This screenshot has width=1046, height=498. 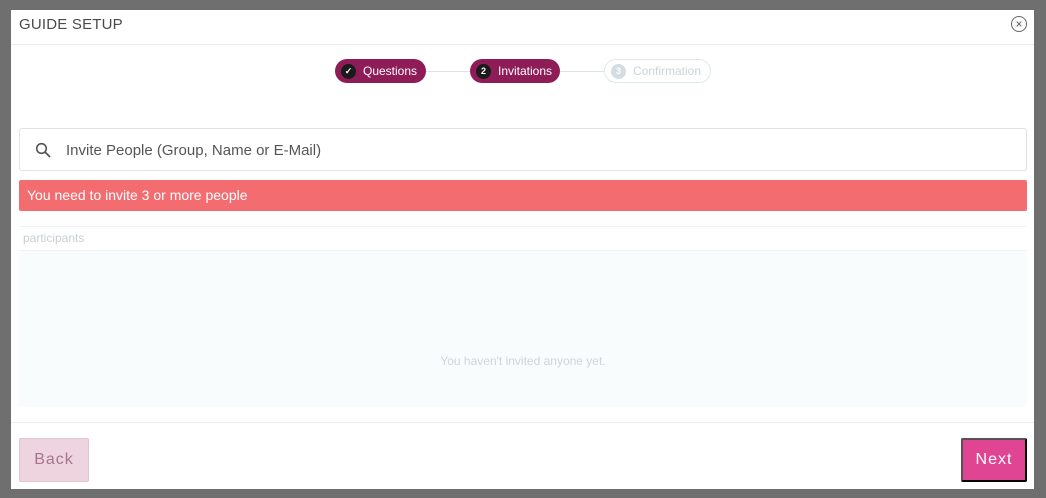 What do you see at coordinates (618, 71) in the screenshot?
I see `step-number: 3` at bounding box center [618, 71].